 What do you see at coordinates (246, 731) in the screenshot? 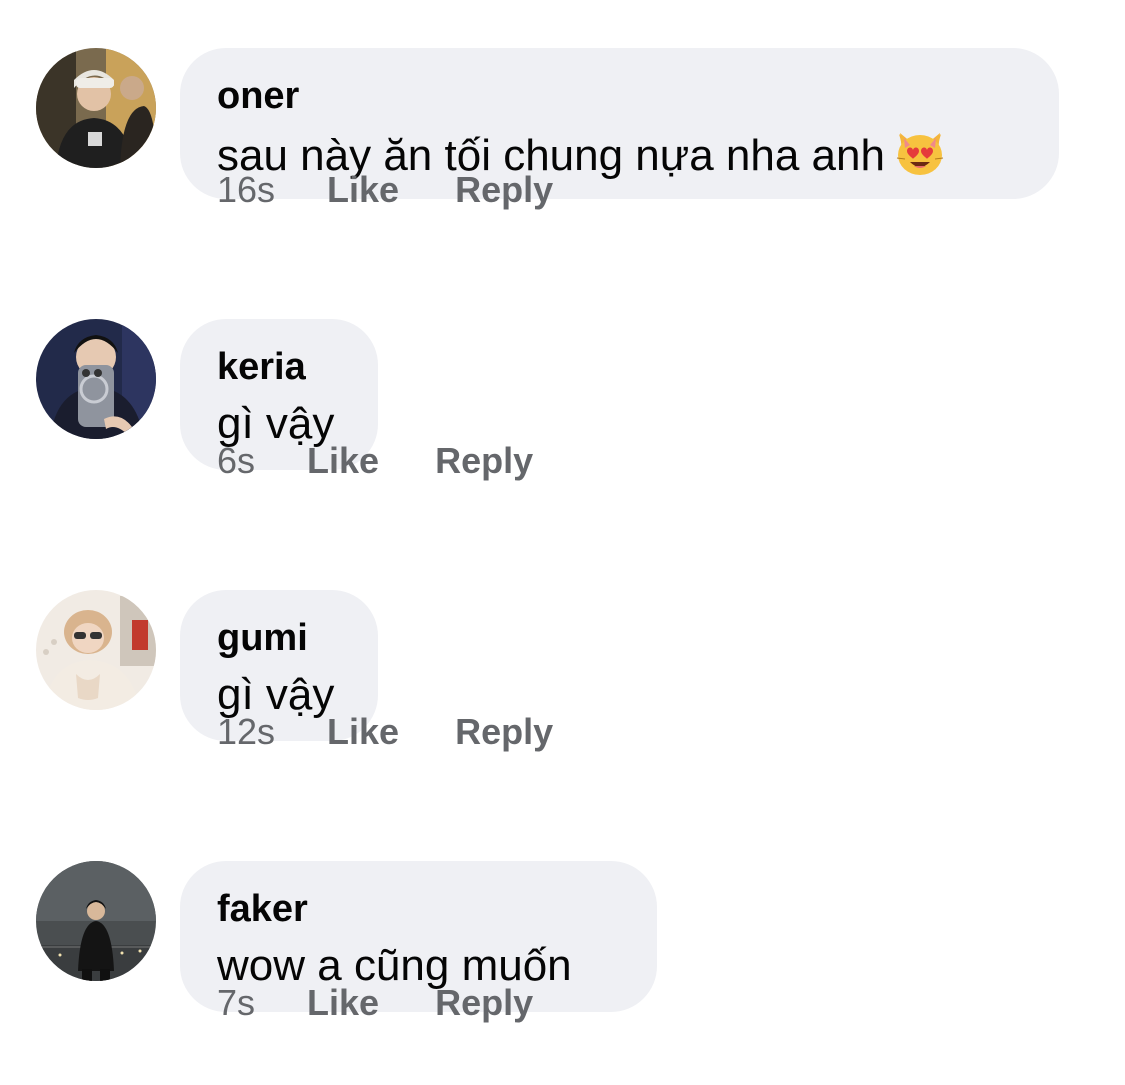
I see `comment-timestamp: 12s` at bounding box center [246, 731].